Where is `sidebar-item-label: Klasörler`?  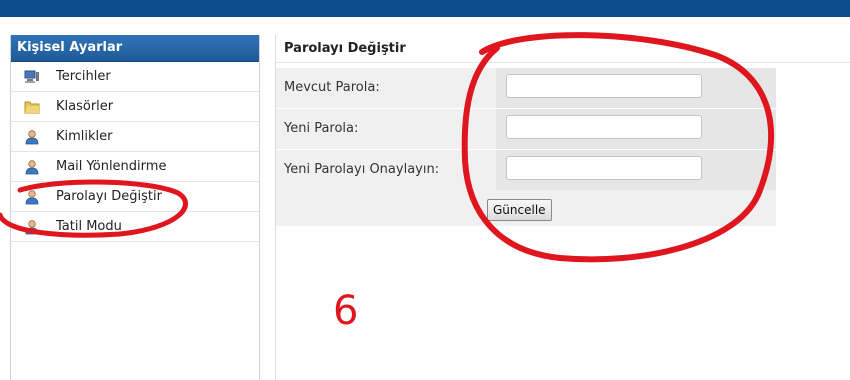 sidebar-item-label: Klasörler is located at coordinates (85, 106).